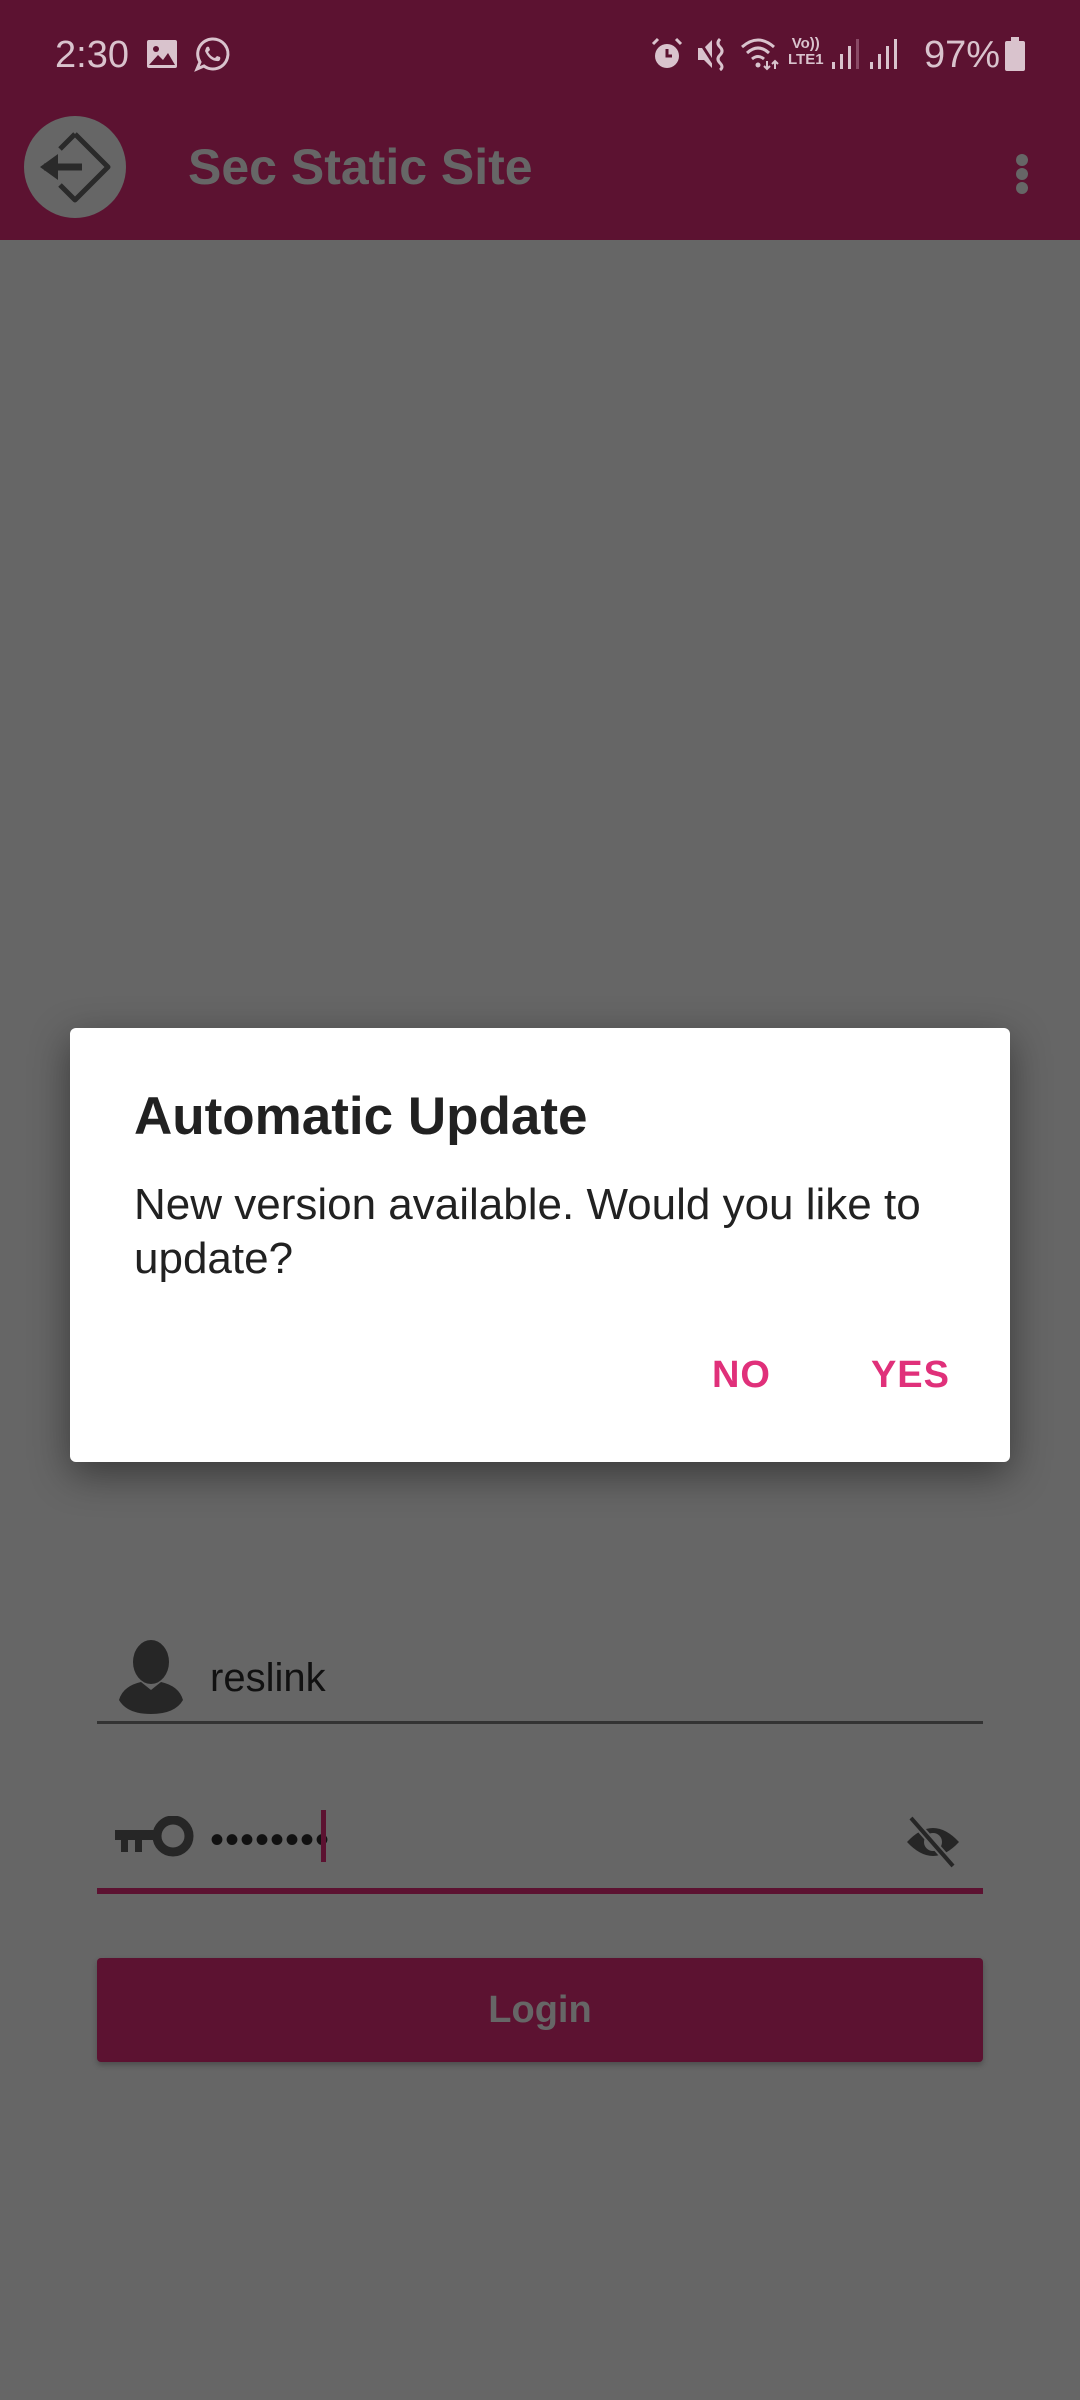  Describe the element at coordinates (712, 54) in the screenshot. I see `vibrate-mute-icon` at that location.